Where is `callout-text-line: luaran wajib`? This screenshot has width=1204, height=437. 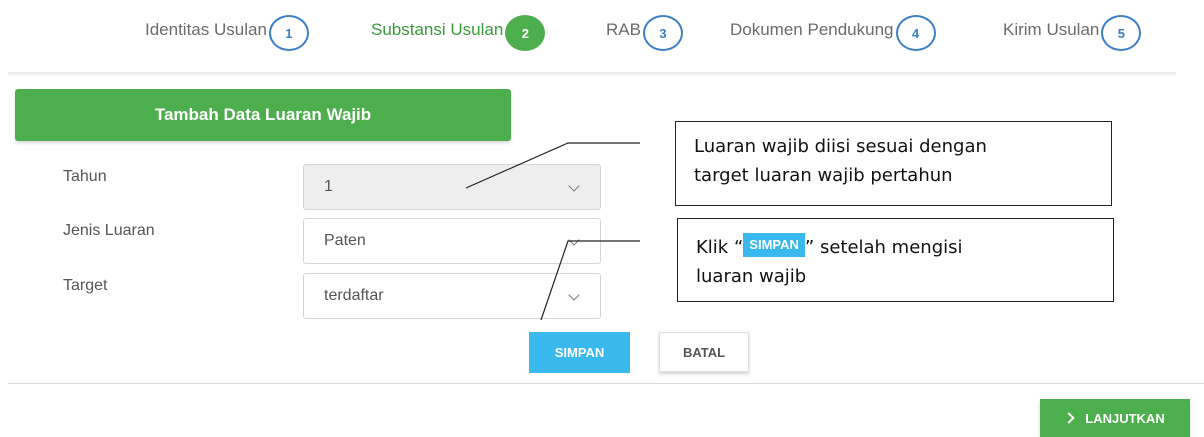 callout-text-line: luaran wajib is located at coordinates (751, 276).